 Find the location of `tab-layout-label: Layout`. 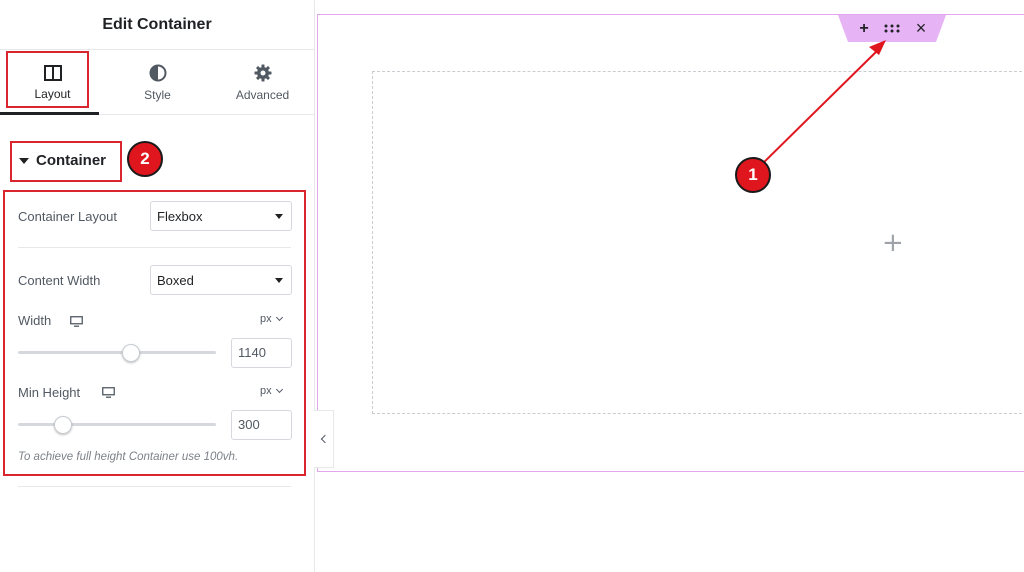

tab-layout-label: Layout is located at coordinates (52, 93).